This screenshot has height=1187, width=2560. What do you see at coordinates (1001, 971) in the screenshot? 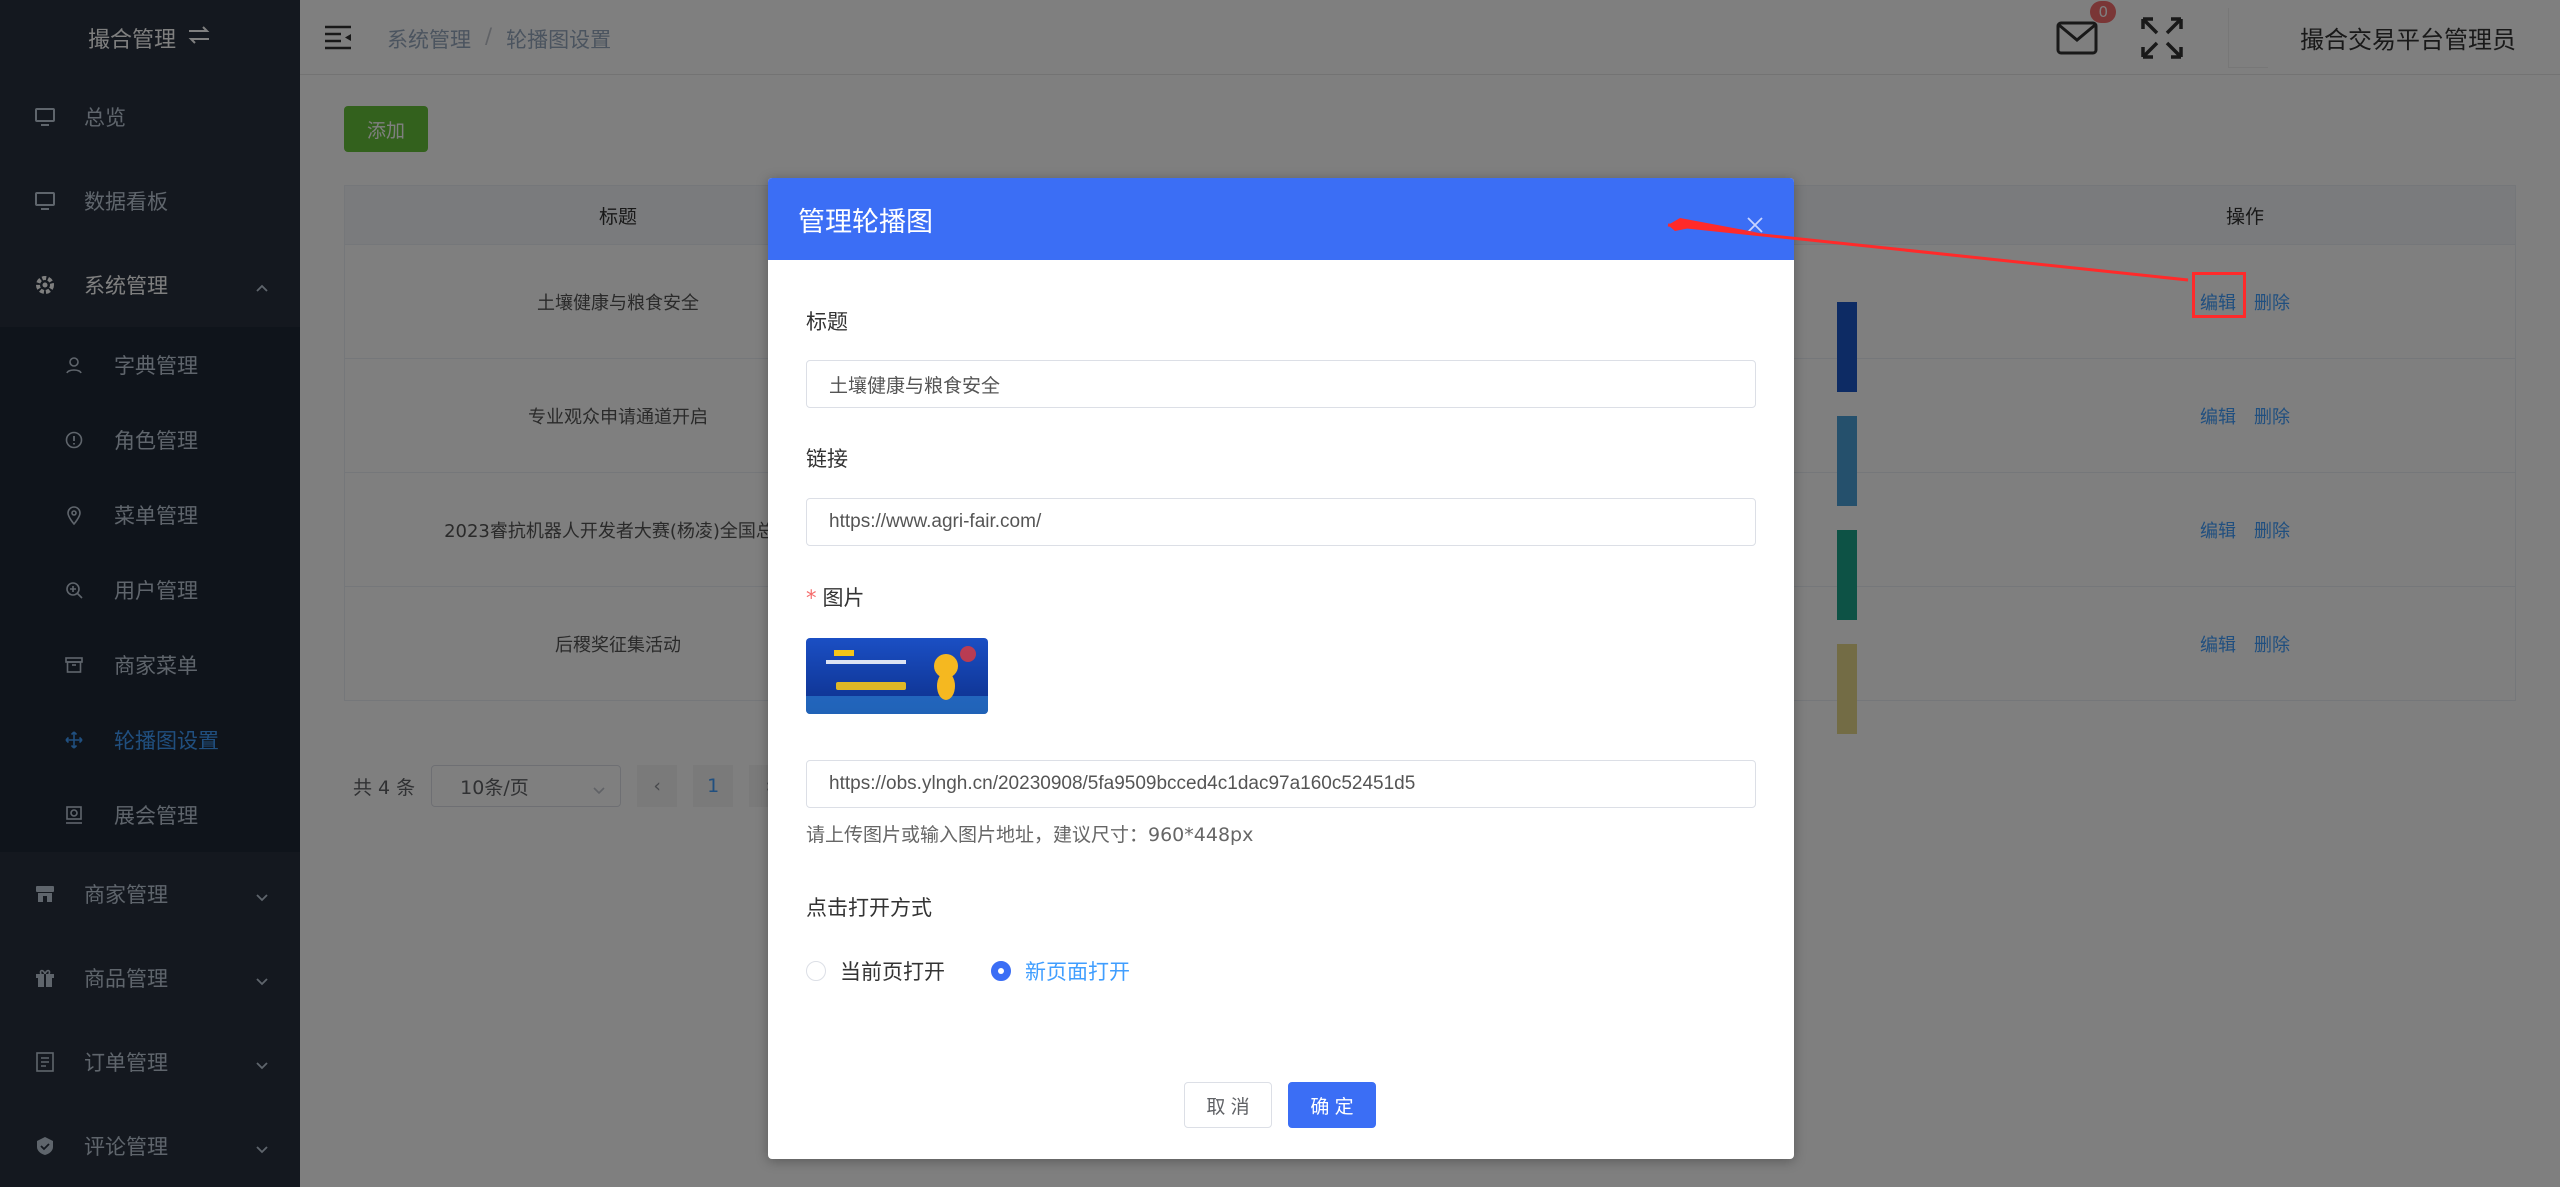
I see `radio-circle-checked` at bounding box center [1001, 971].